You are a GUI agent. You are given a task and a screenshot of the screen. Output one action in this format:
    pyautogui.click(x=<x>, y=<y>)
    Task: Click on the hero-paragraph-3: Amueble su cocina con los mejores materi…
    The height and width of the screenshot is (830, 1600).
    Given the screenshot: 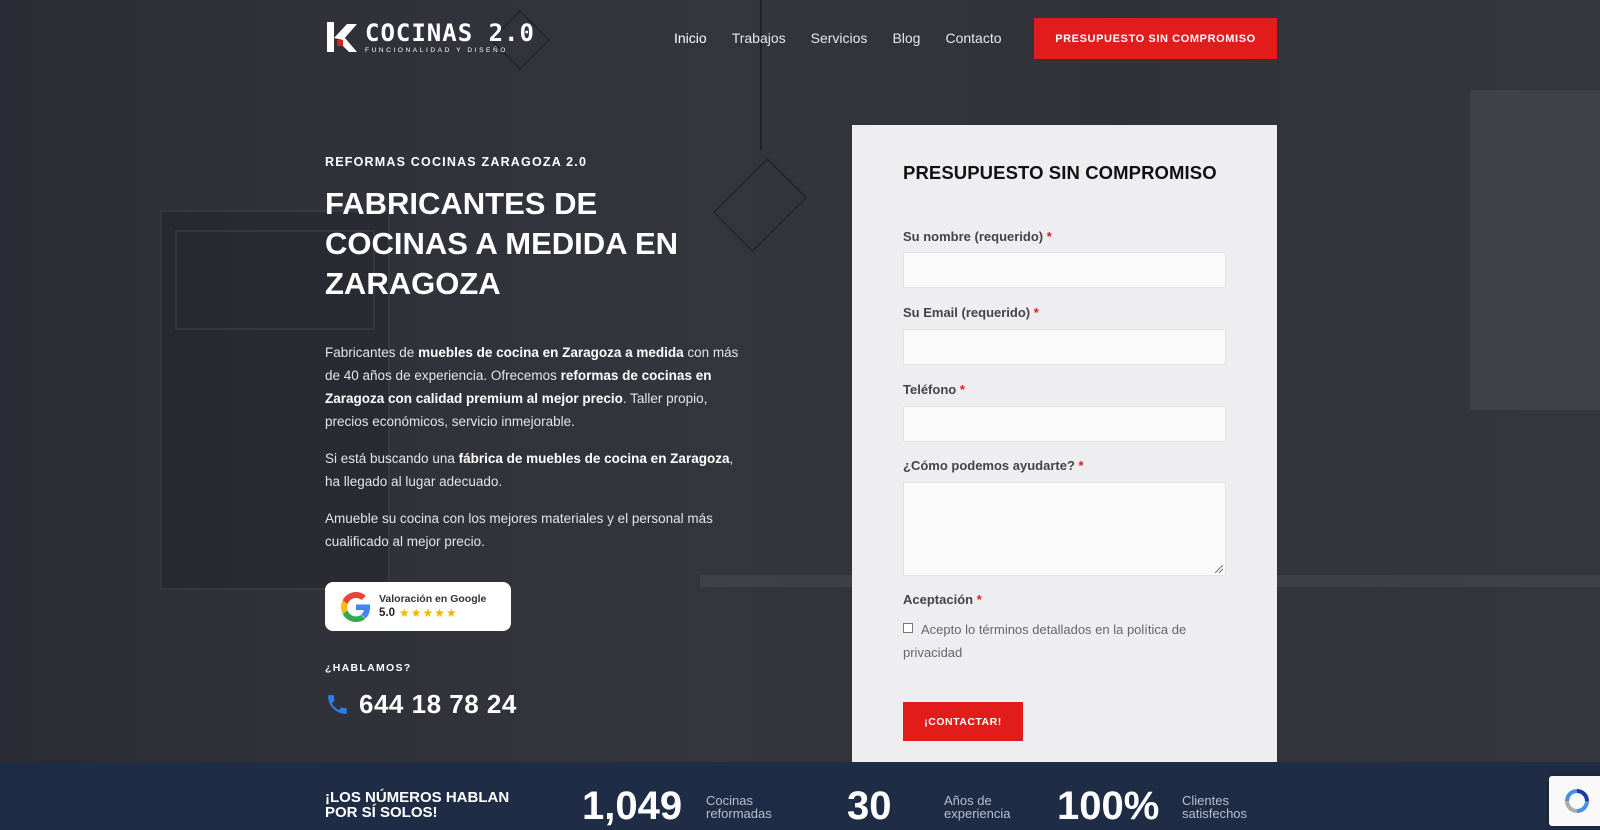 What is the action you would take?
    pyautogui.click(x=519, y=530)
    